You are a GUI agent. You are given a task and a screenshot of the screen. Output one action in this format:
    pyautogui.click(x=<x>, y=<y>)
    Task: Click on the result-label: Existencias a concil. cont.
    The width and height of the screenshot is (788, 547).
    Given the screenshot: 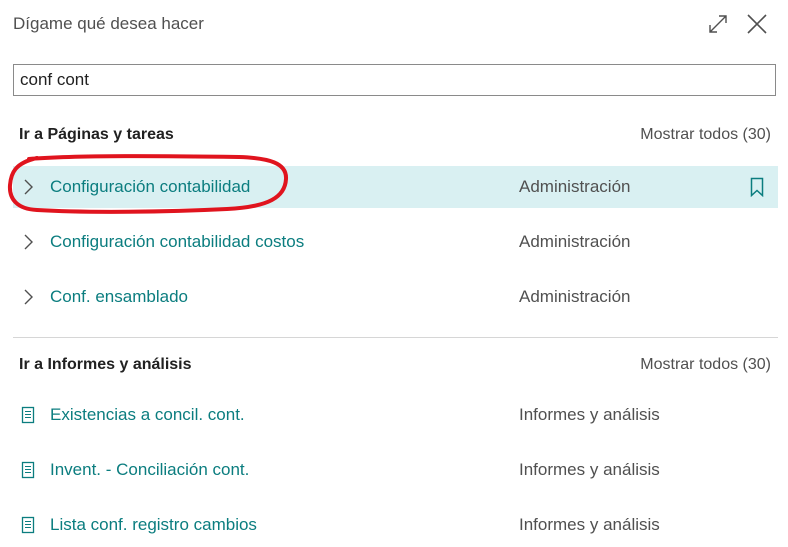 What is the action you would take?
    pyautogui.click(x=147, y=415)
    